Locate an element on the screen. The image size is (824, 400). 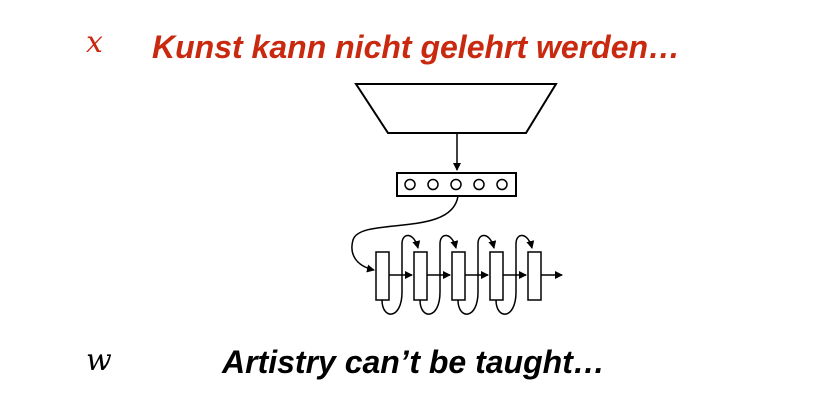
decoder-rnn is located at coordinates (469, 274).